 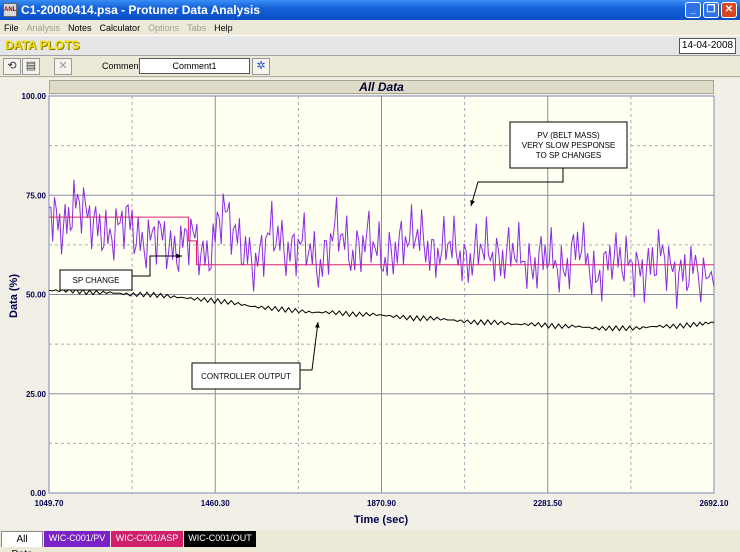 I want to click on window-controls: _ ❐ ✕, so click(x=711, y=10).